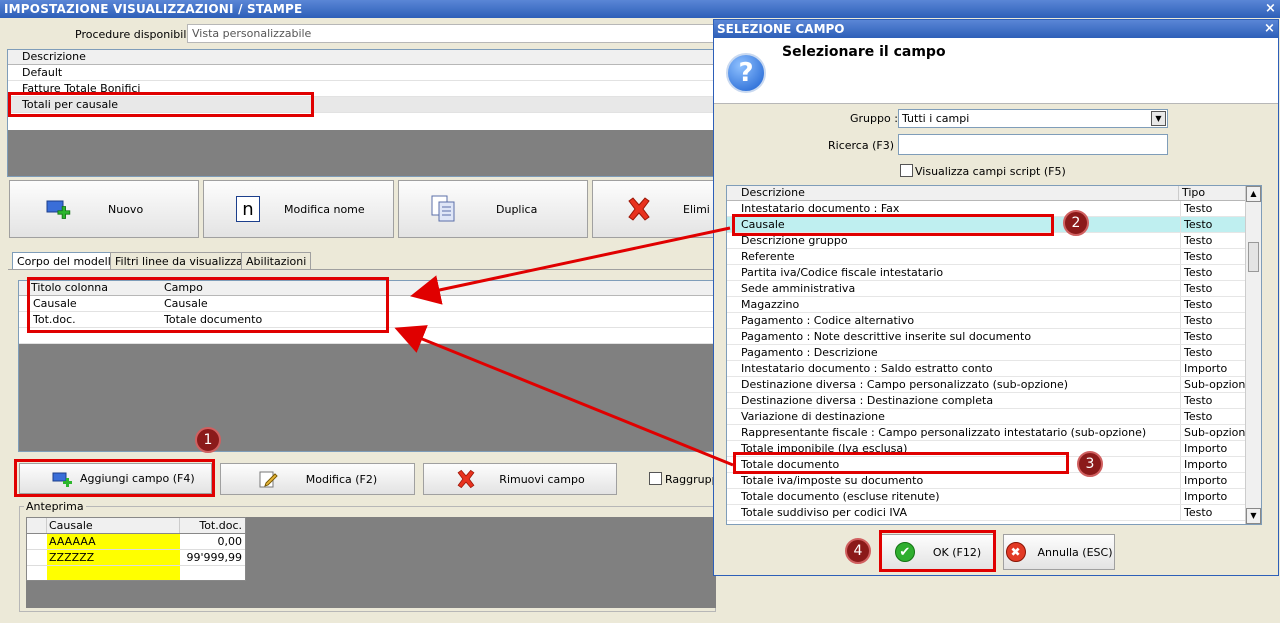 Image resolution: width=1280 pixels, height=623 pixels. What do you see at coordinates (564, 396) in the screenshot?
I see `arrow-totale` at bounding box center [564, 396].